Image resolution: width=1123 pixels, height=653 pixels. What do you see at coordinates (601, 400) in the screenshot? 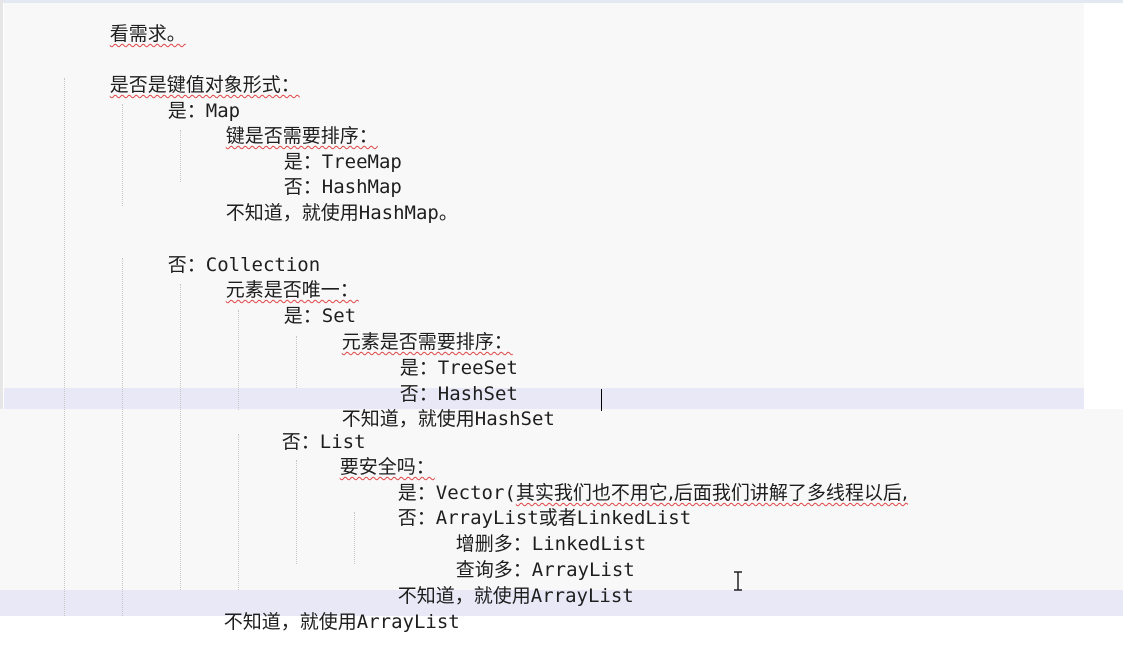
I see `text-caret` at bounding box center [601, 400].